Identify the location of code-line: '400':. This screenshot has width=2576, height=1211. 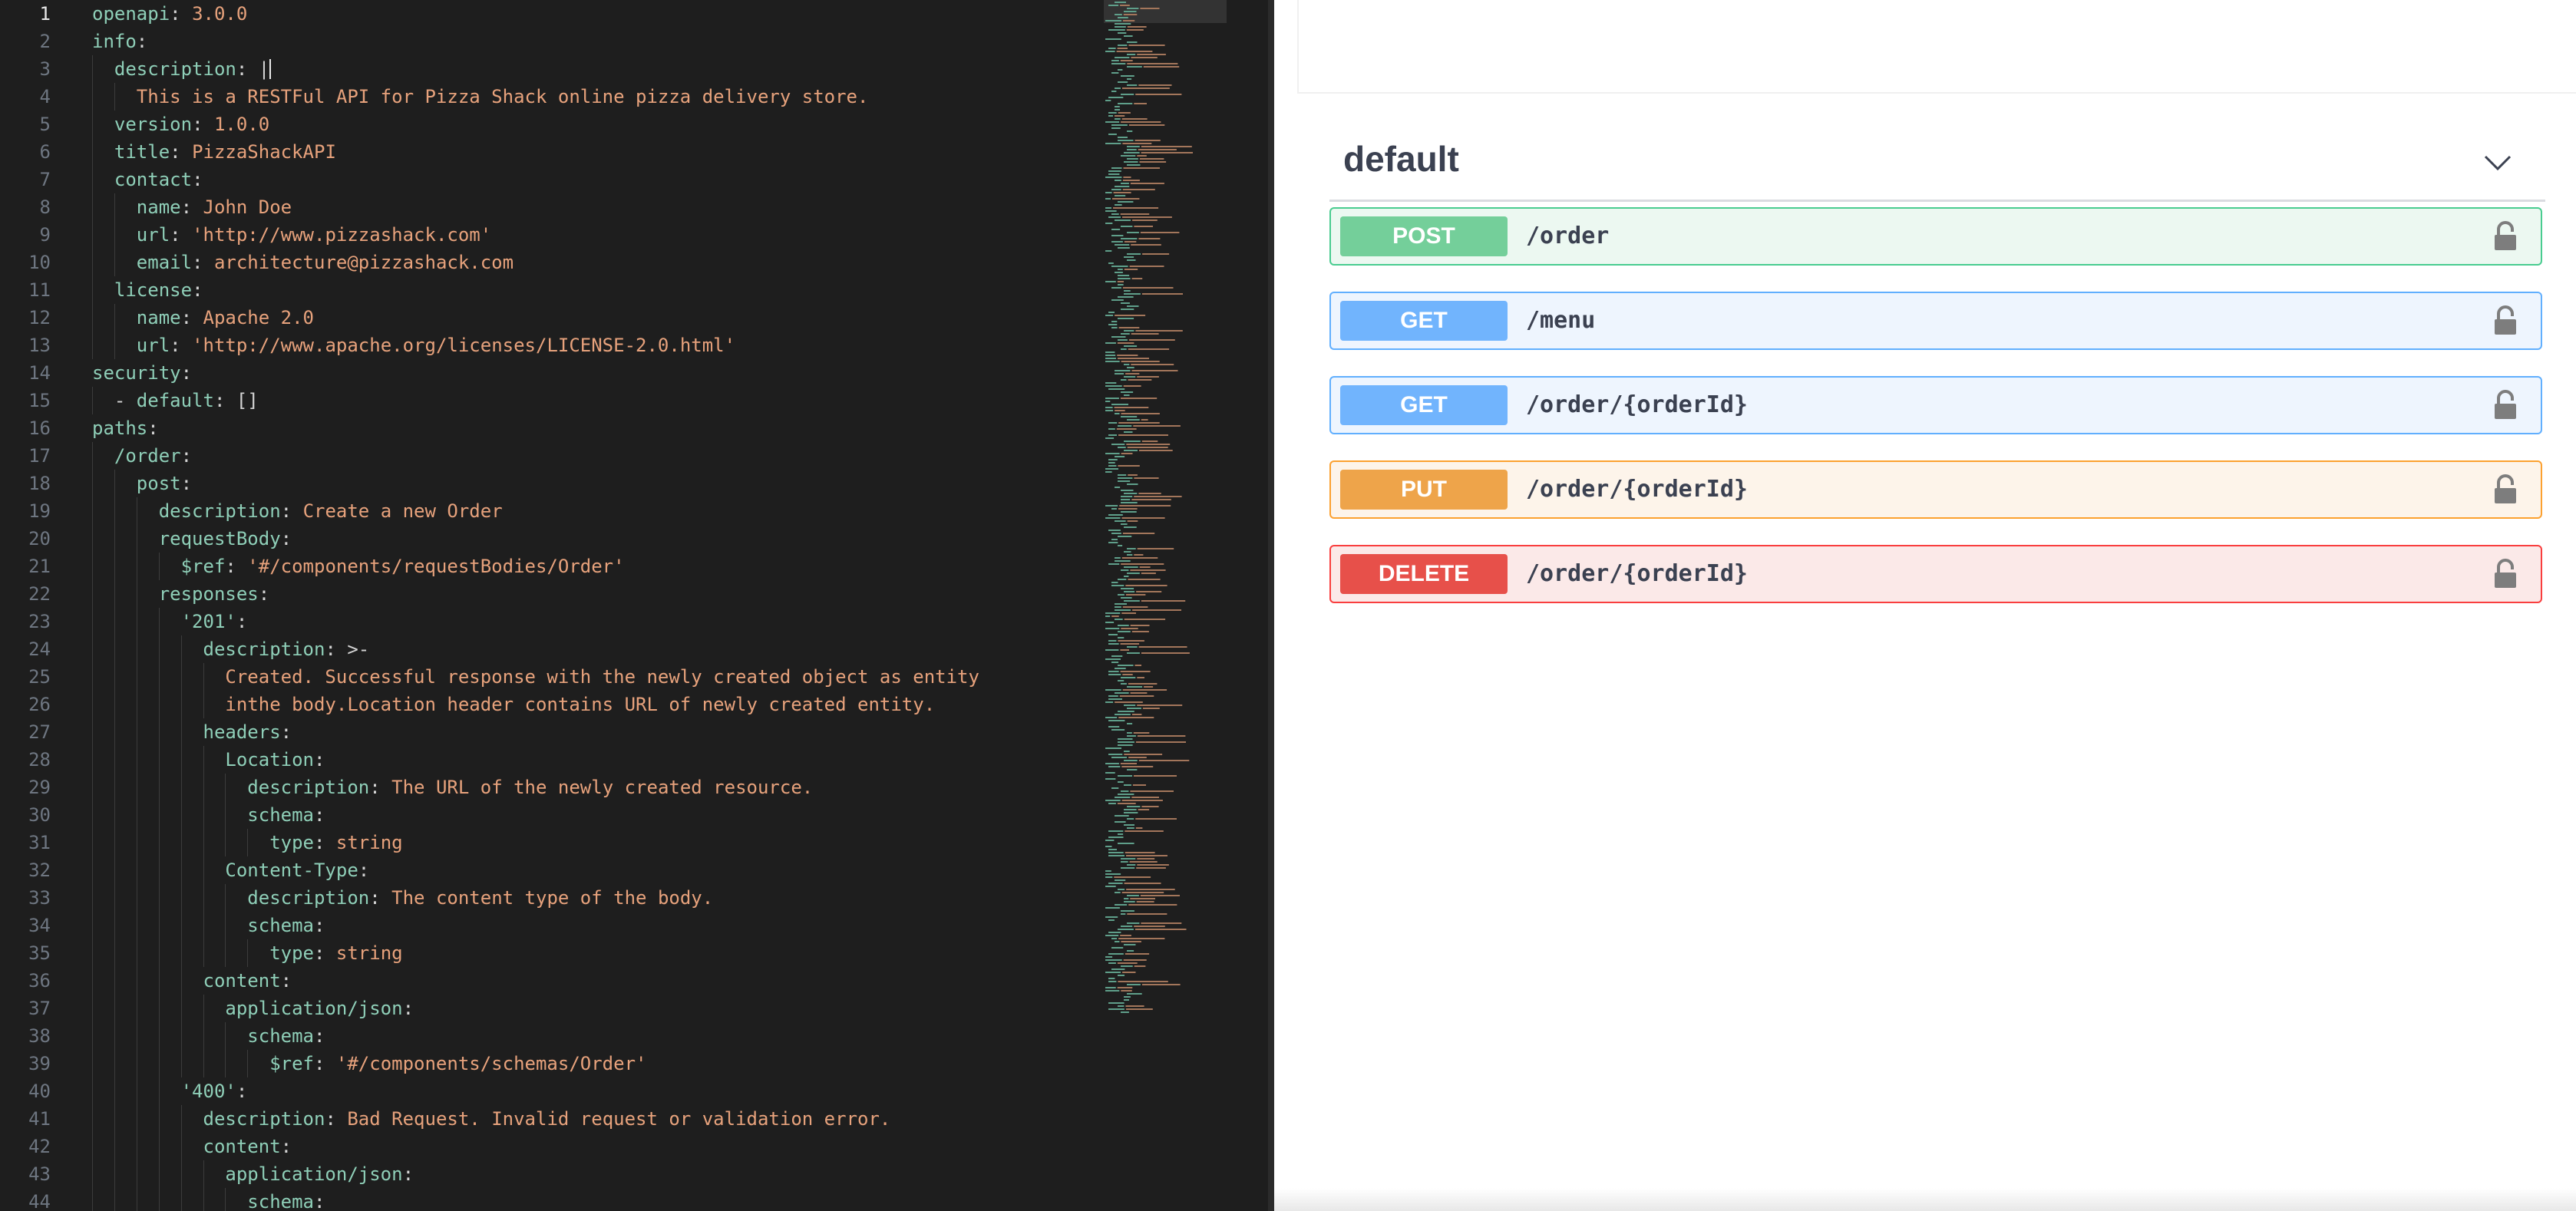
(587, 1091).